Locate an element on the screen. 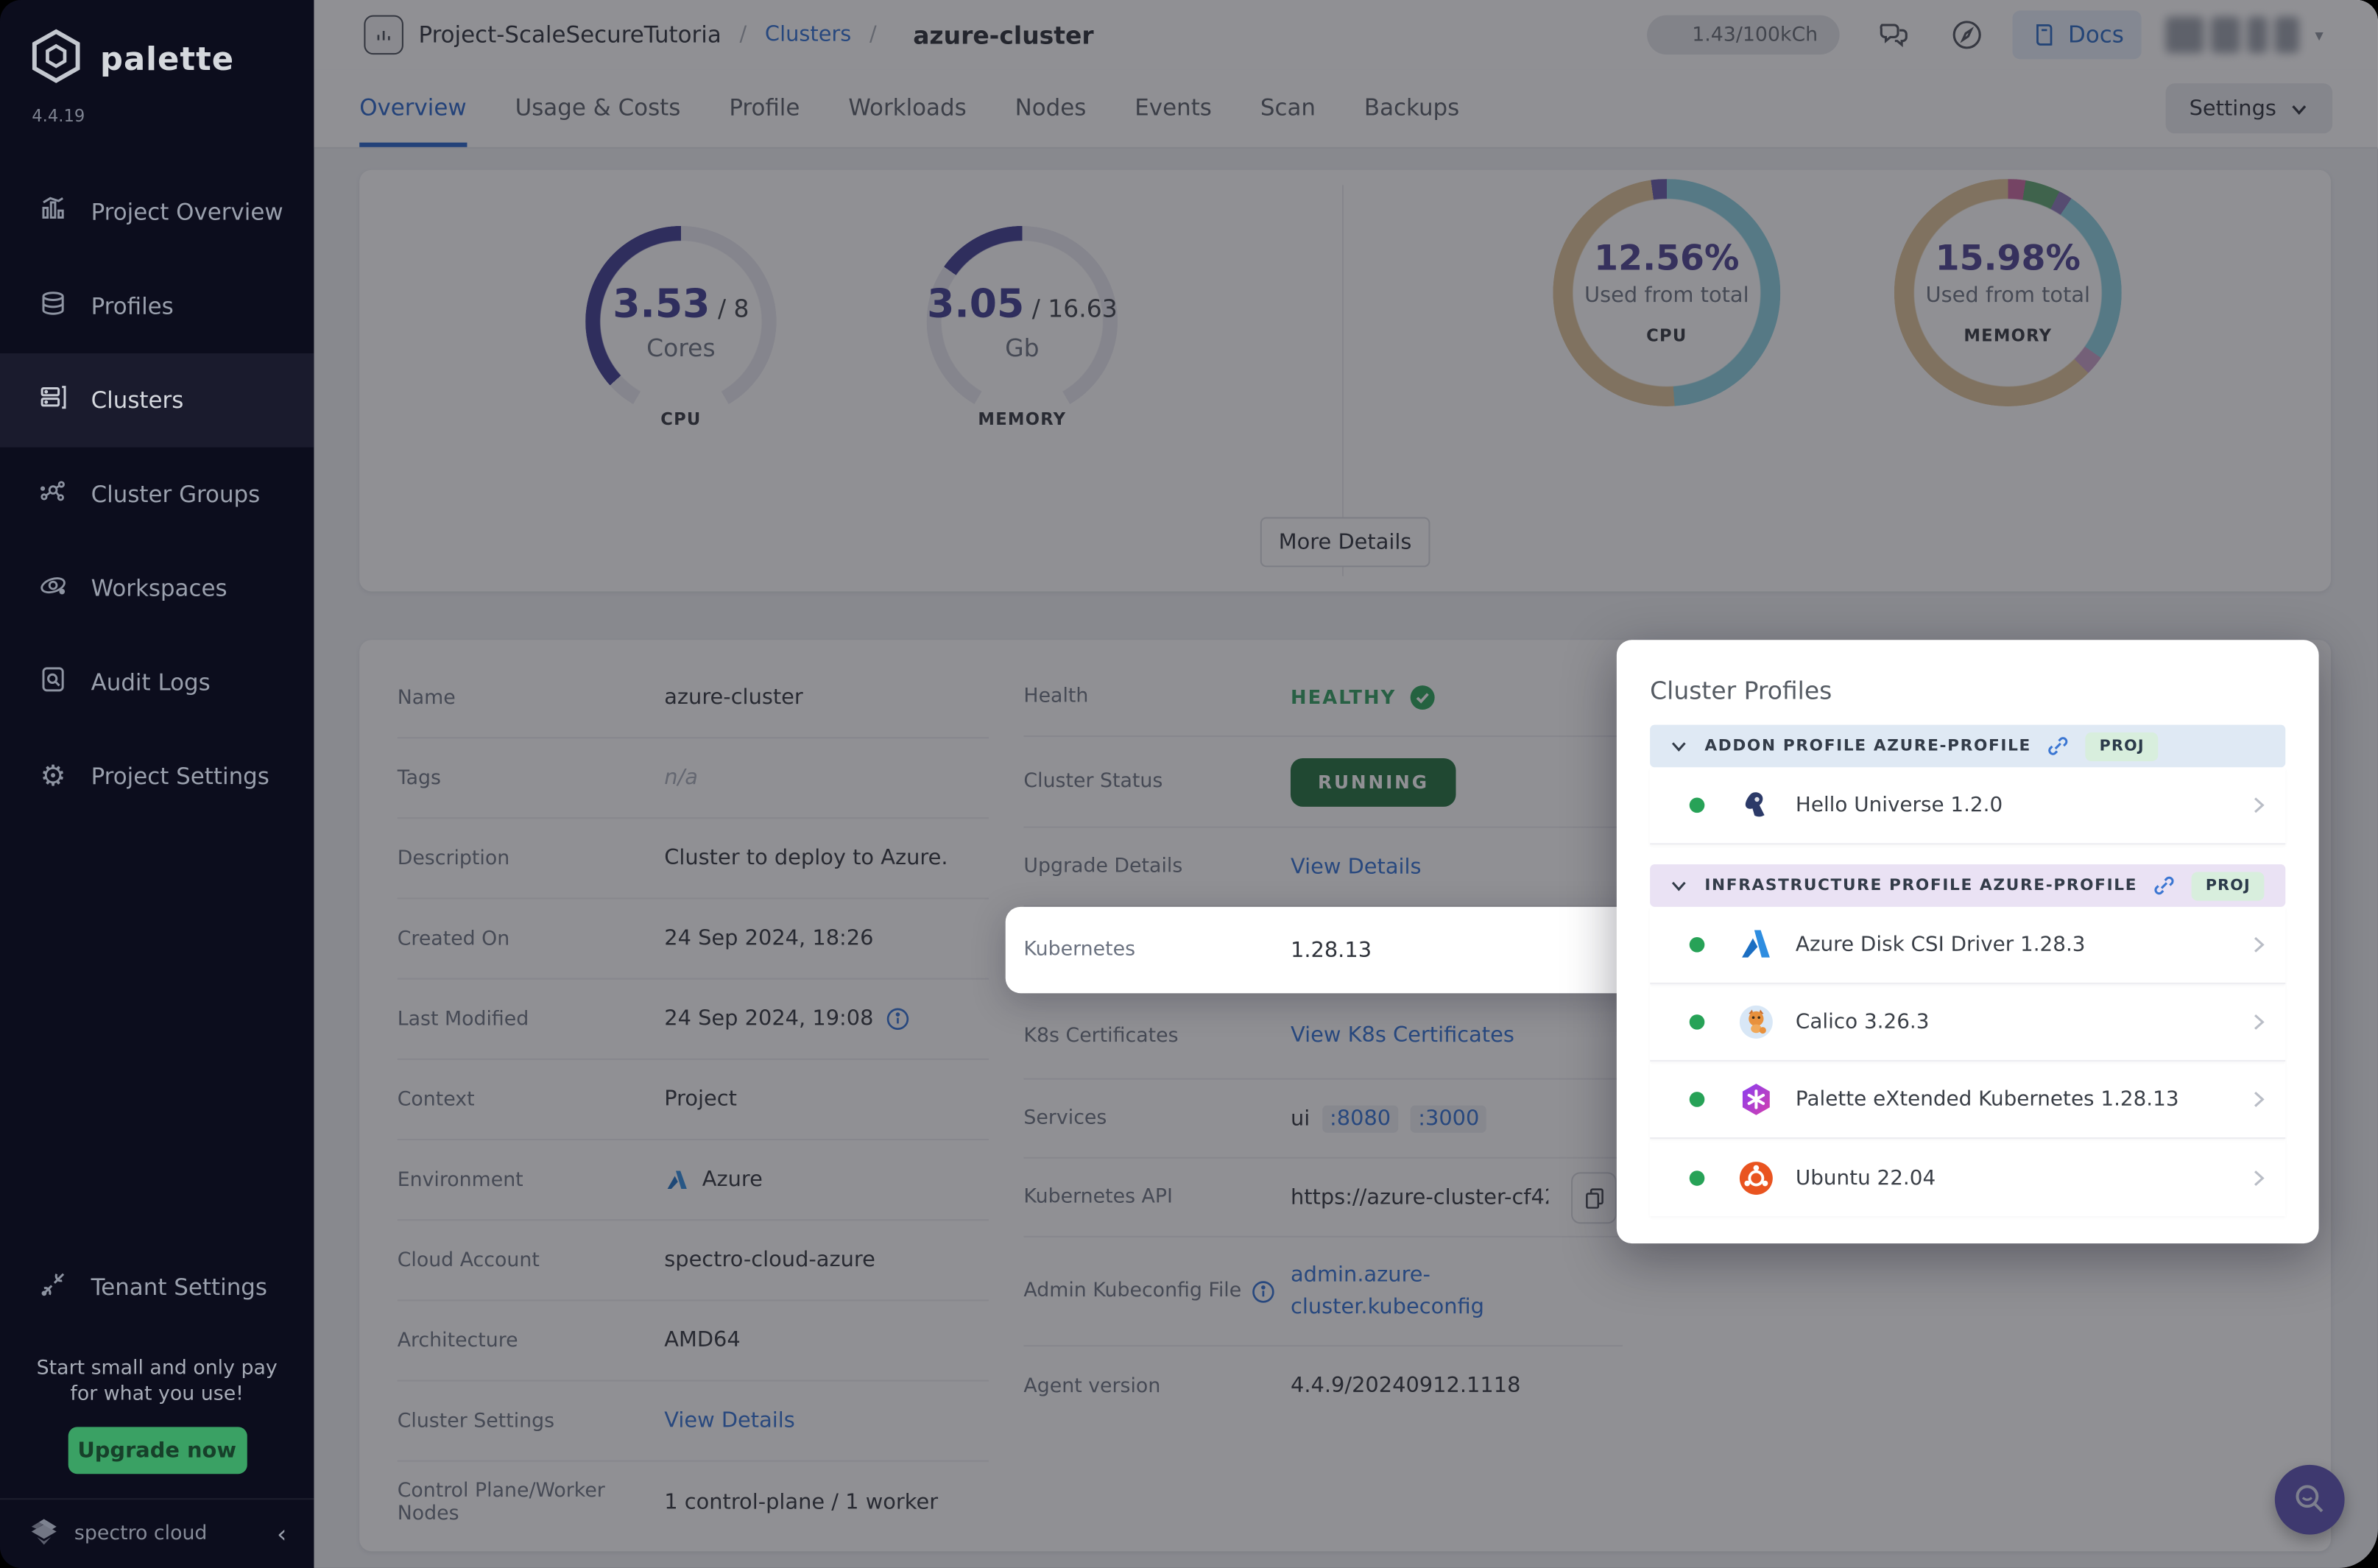  pack-name: Palette eXtended Kubernetes 1.28.13 is located at coordinates (1987, 1100).